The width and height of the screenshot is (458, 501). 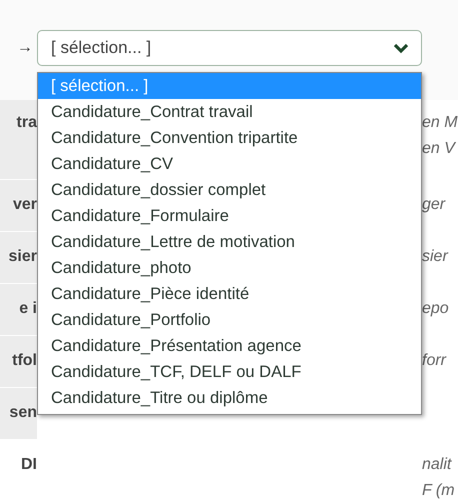 I want to click on row-label: ver, so click(x=24, y=204).